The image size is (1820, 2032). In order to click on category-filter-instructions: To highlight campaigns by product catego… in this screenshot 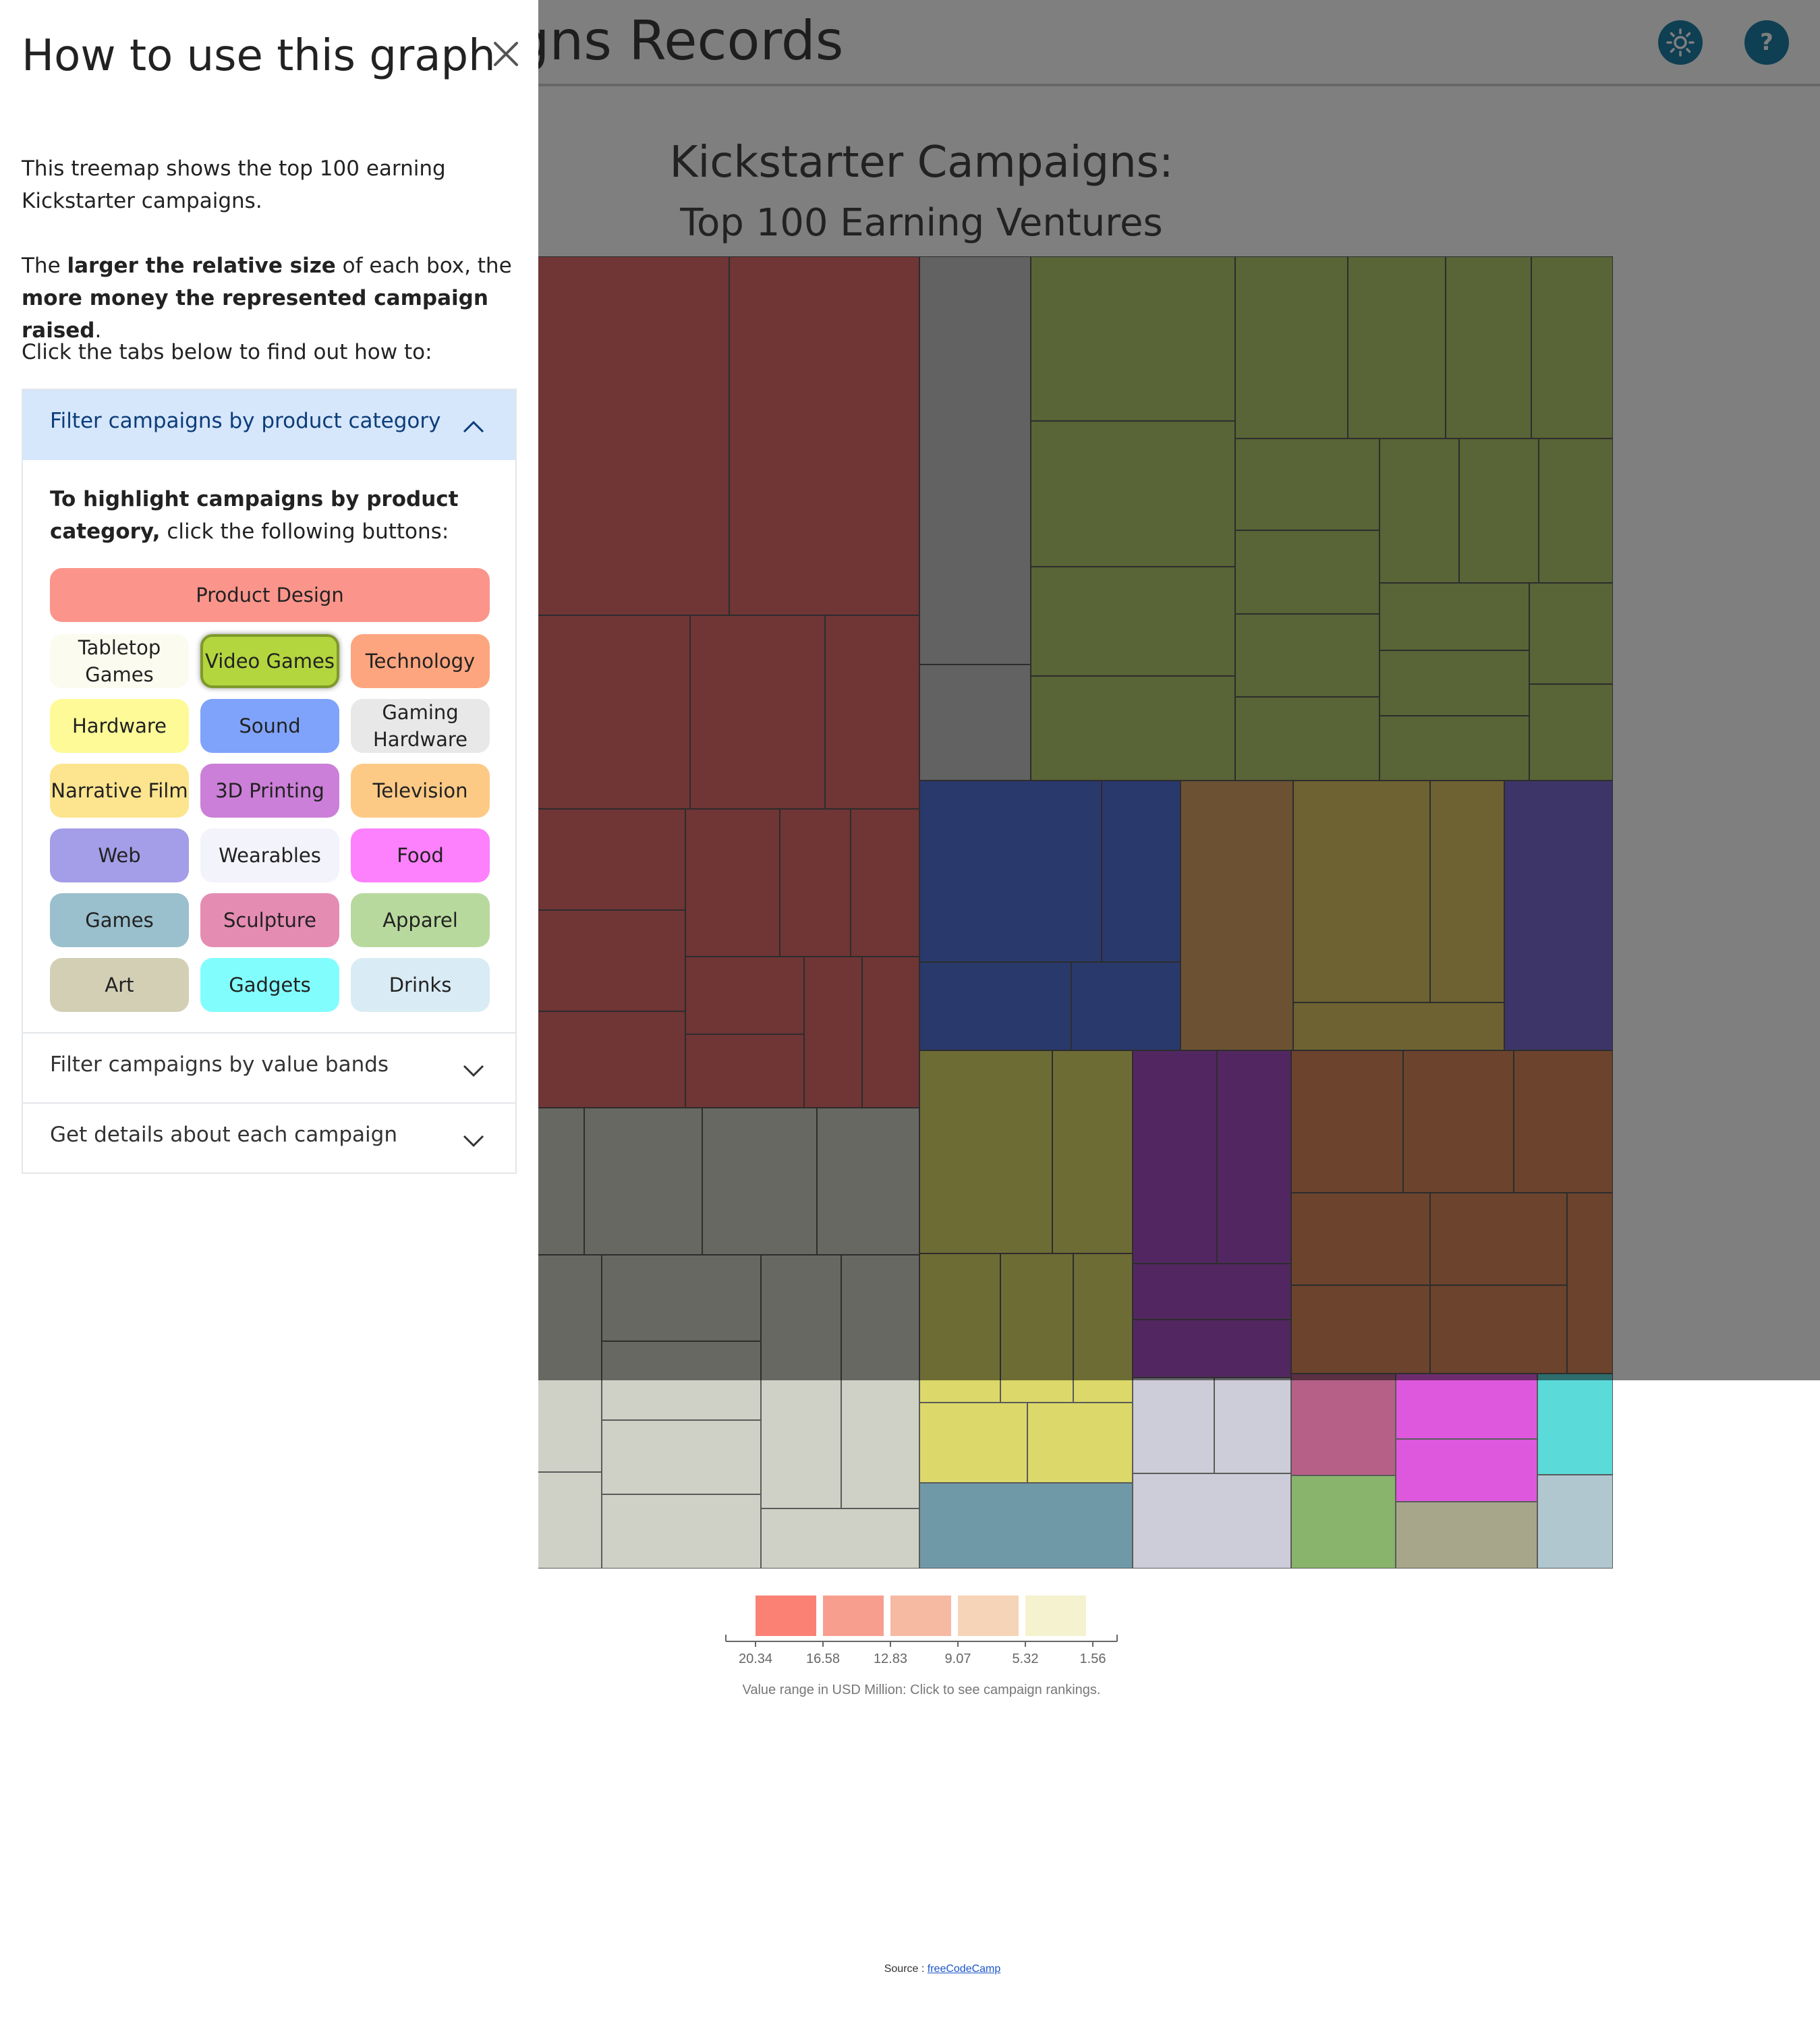, I will do `click(254, 515)`.